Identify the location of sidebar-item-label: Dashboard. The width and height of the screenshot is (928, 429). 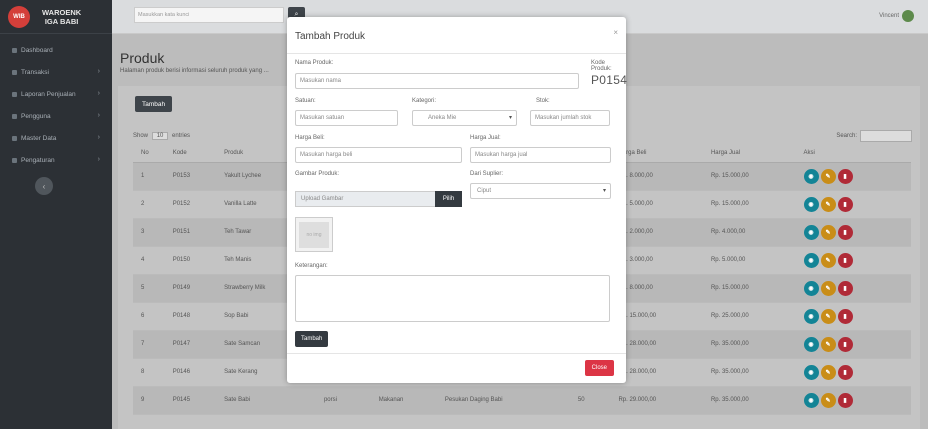
(37, 50).